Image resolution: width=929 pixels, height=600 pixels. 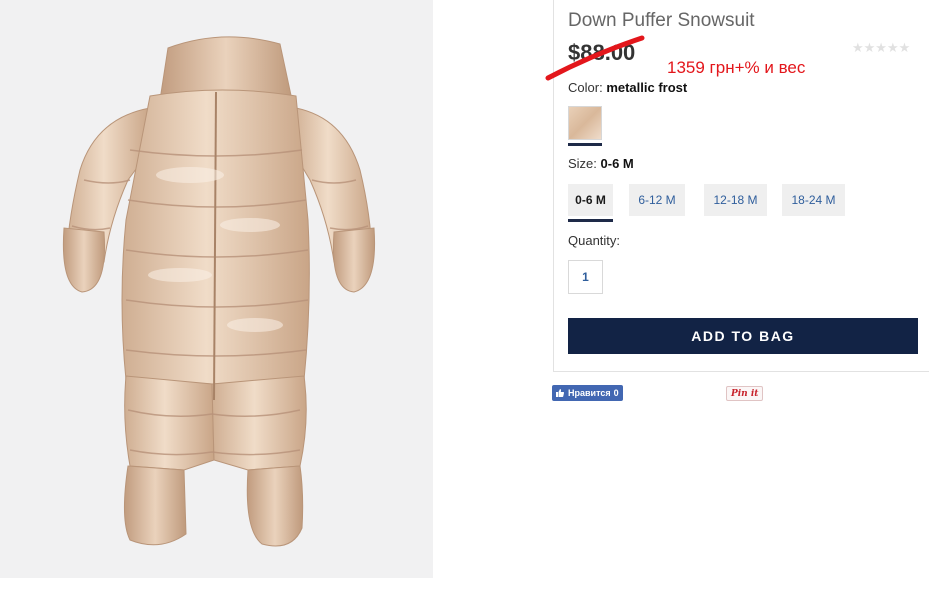 What do you see at coordinates (582, 163) in the screenshot?
I see `size-label: Size:` at bounding box center [582, 163].